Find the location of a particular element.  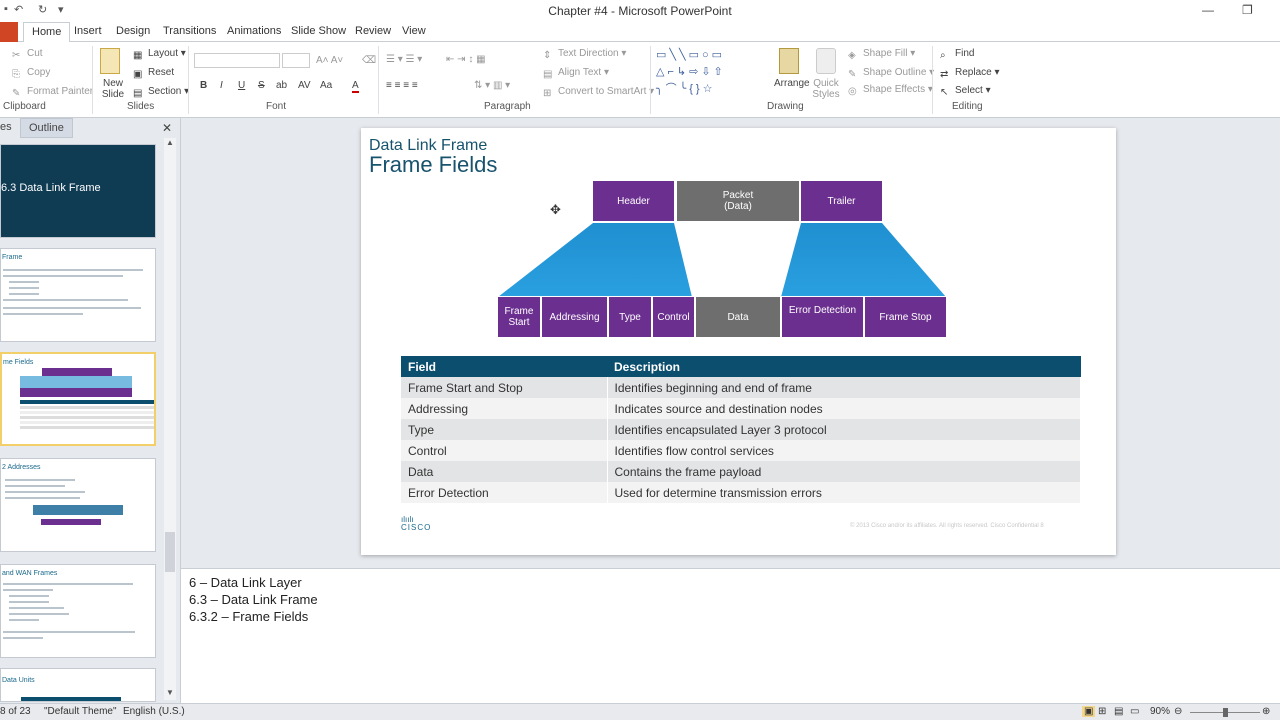

copy-button: ⎘ Copy is located at coordinates (31, 74).